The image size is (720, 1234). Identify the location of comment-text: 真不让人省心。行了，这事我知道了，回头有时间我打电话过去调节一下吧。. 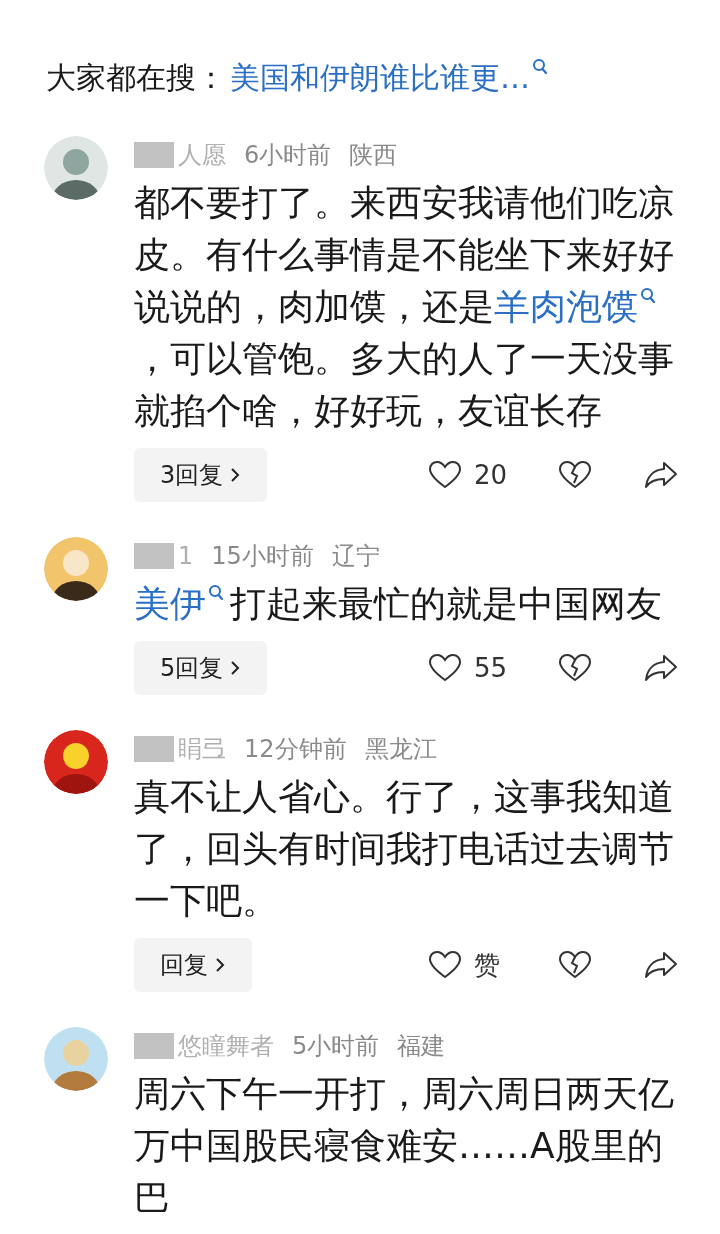
(404, 849).